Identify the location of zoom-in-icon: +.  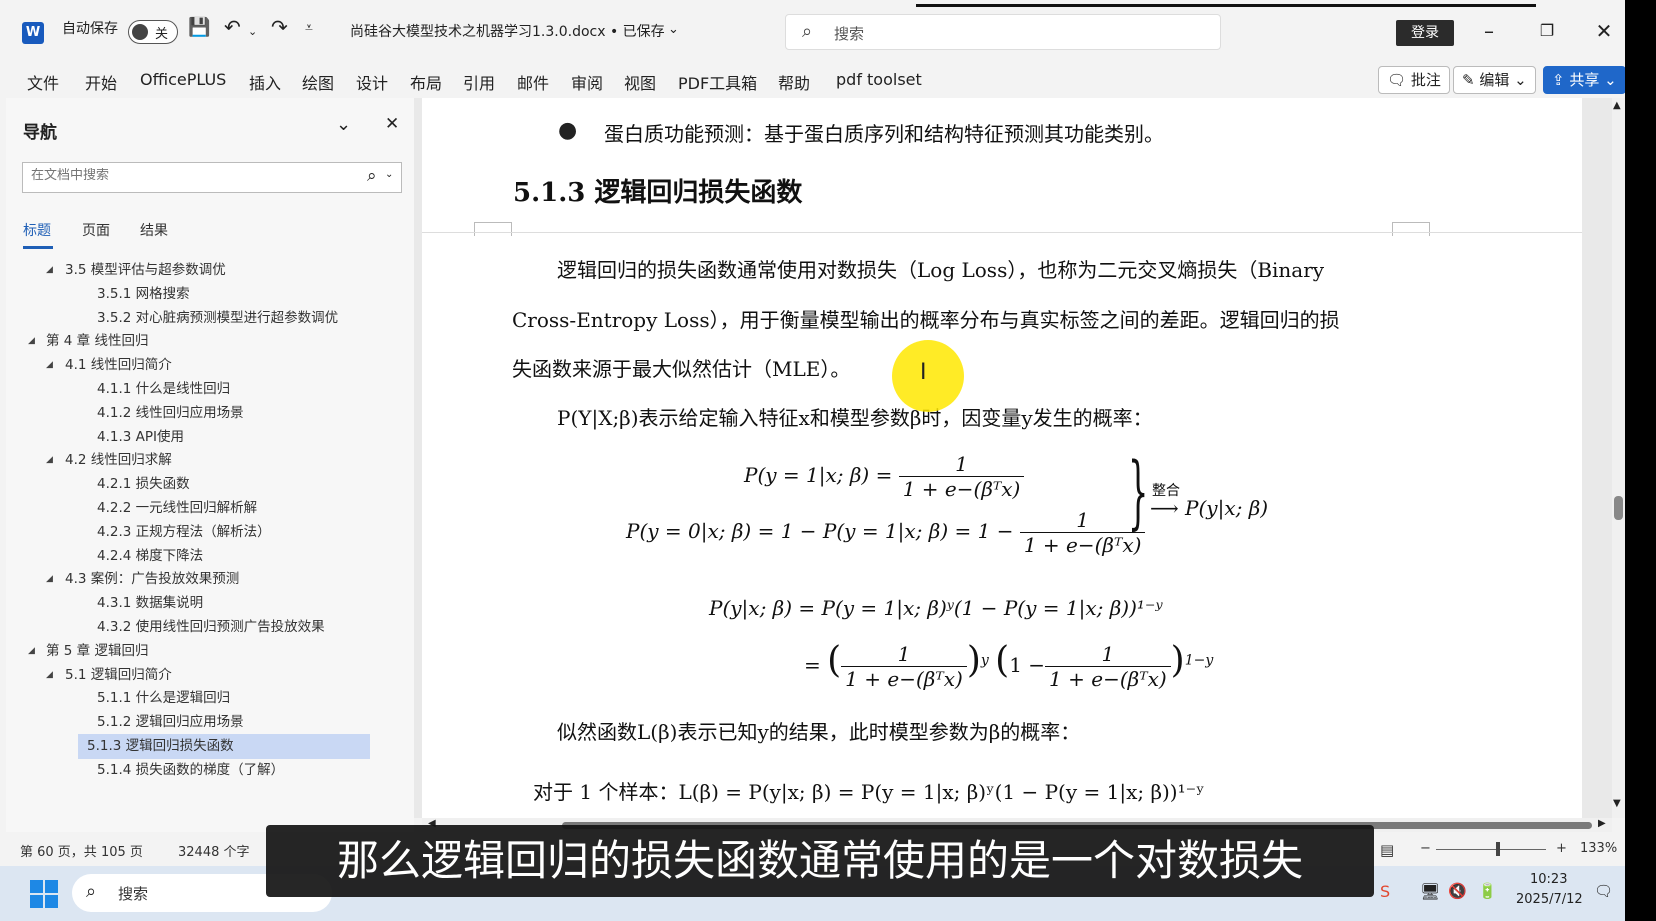
(1561, 848).